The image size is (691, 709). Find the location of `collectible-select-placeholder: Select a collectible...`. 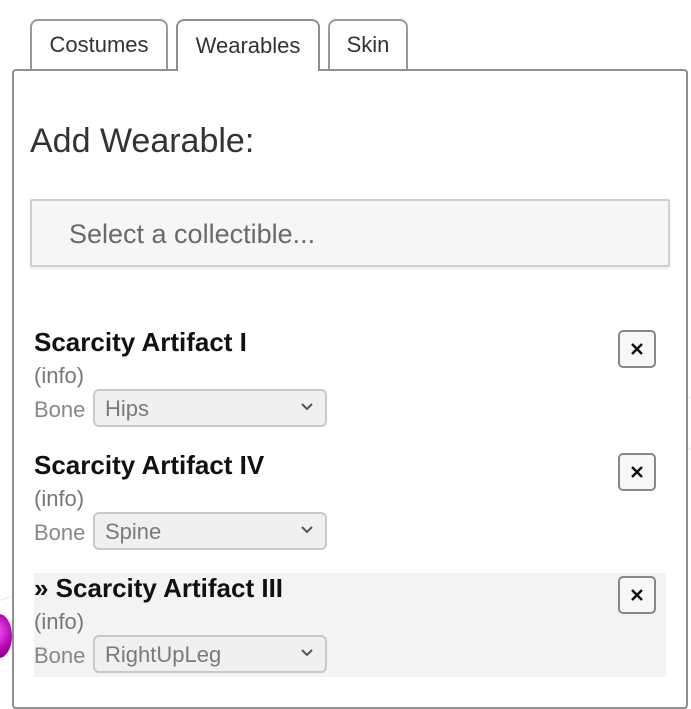

collectible-select-placeholder: Select a collectible... is located at coordinates (192, 234).